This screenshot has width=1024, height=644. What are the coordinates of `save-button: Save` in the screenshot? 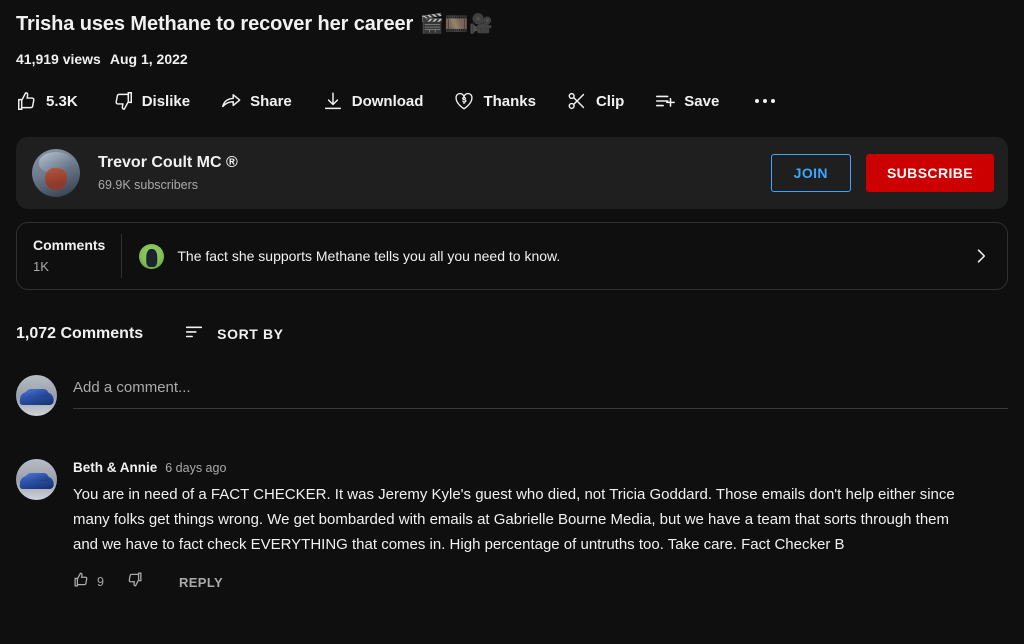 It's located at (692, 101).